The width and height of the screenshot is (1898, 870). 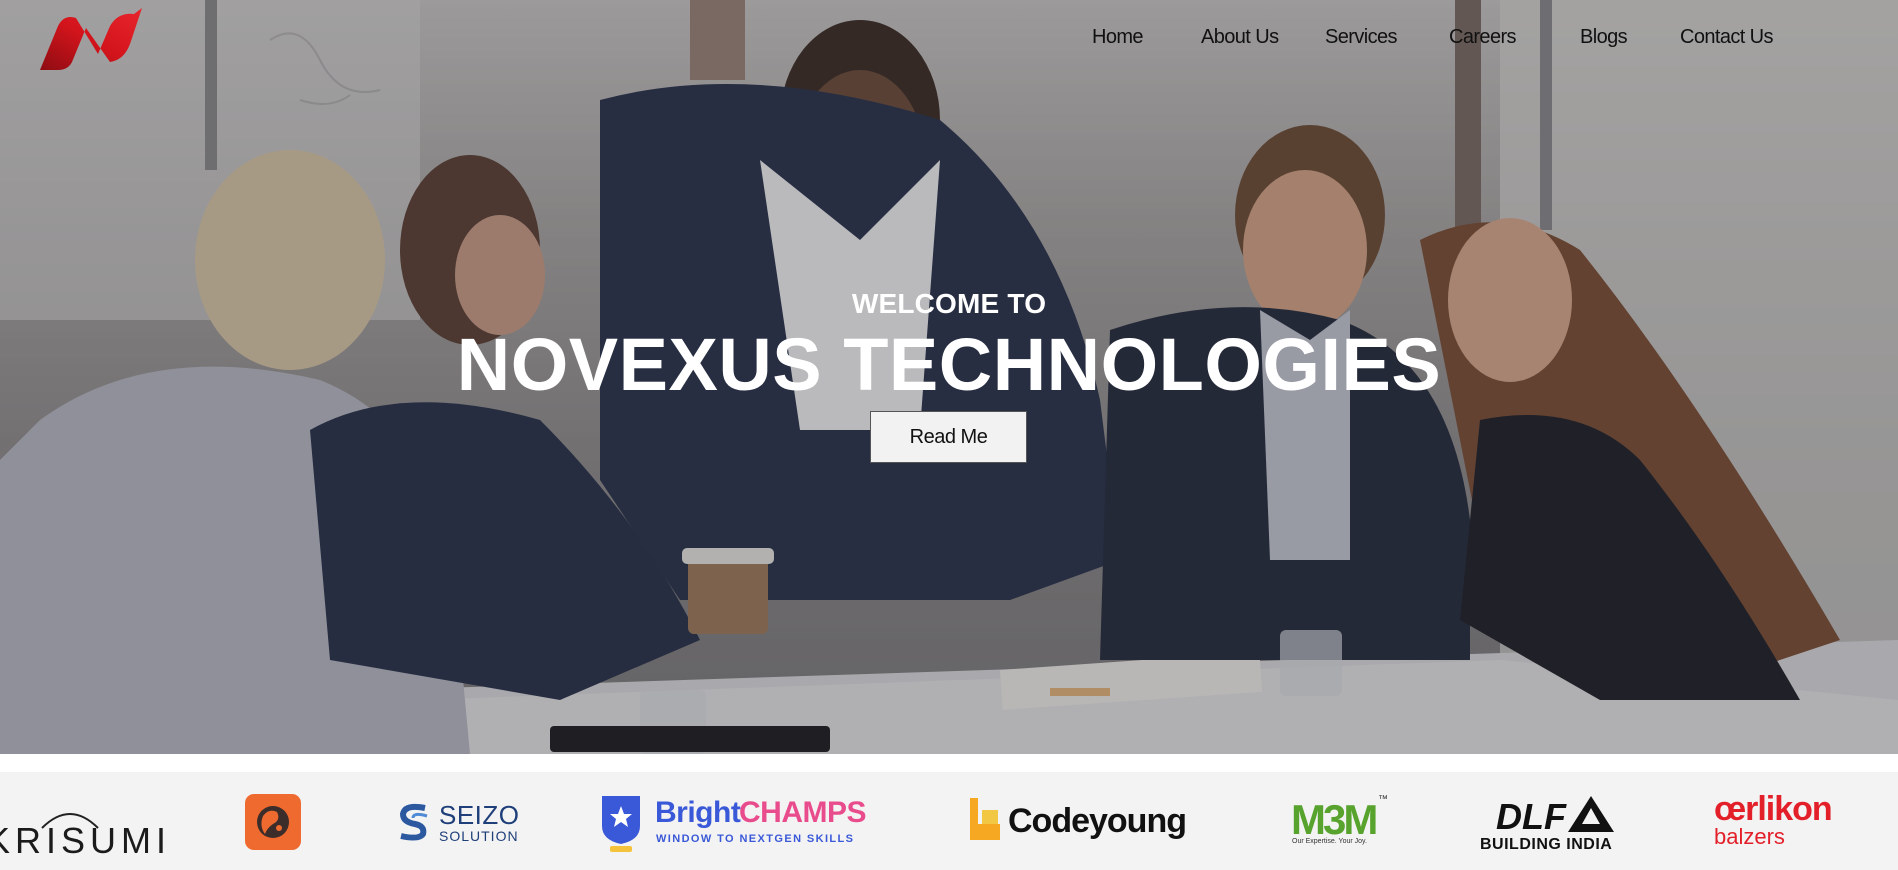 I want to click on client-logo-seizo: SEIZO SOLUTION, so click(x=457, y=824).